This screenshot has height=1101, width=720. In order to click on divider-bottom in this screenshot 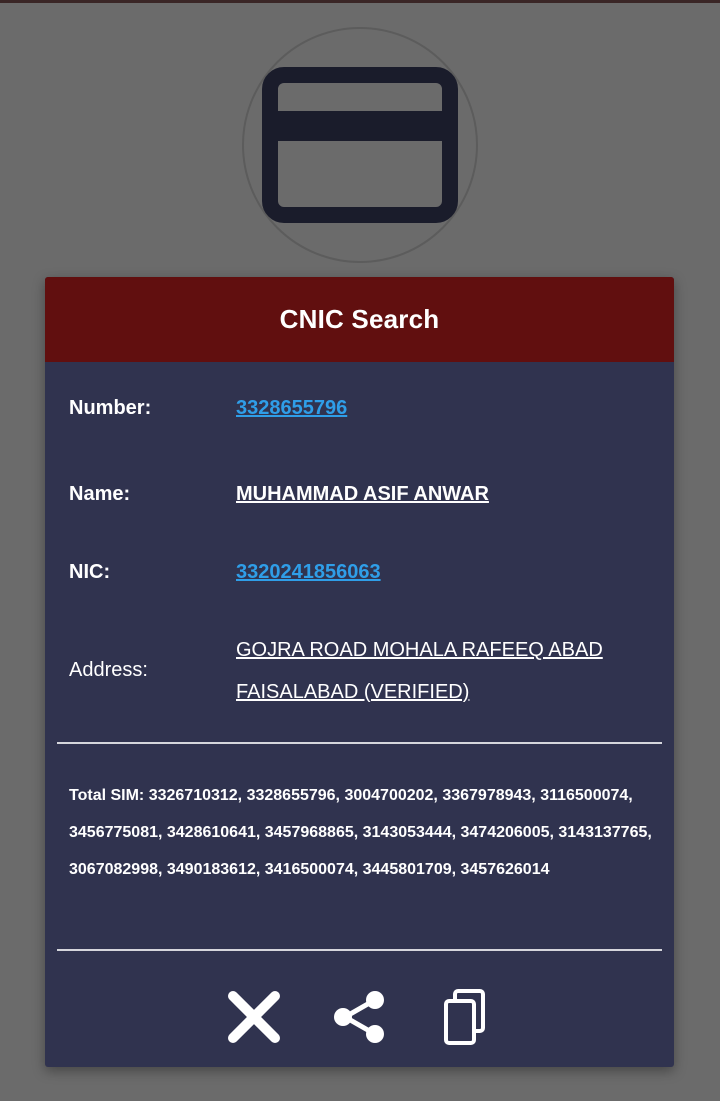, I will do `click(359, 950)`.